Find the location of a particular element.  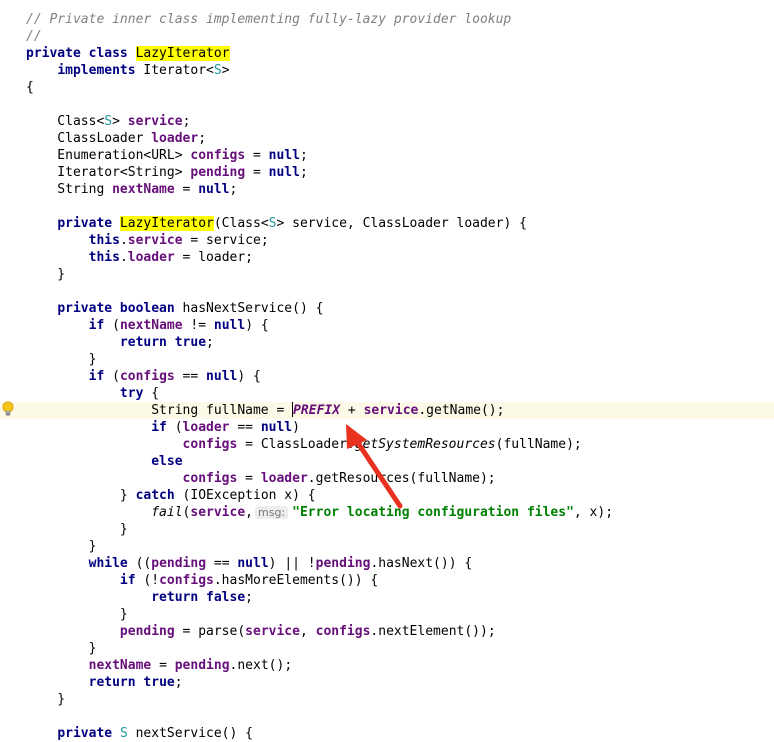

code-line: if (loader == null) is located at coordinates (387, 427).